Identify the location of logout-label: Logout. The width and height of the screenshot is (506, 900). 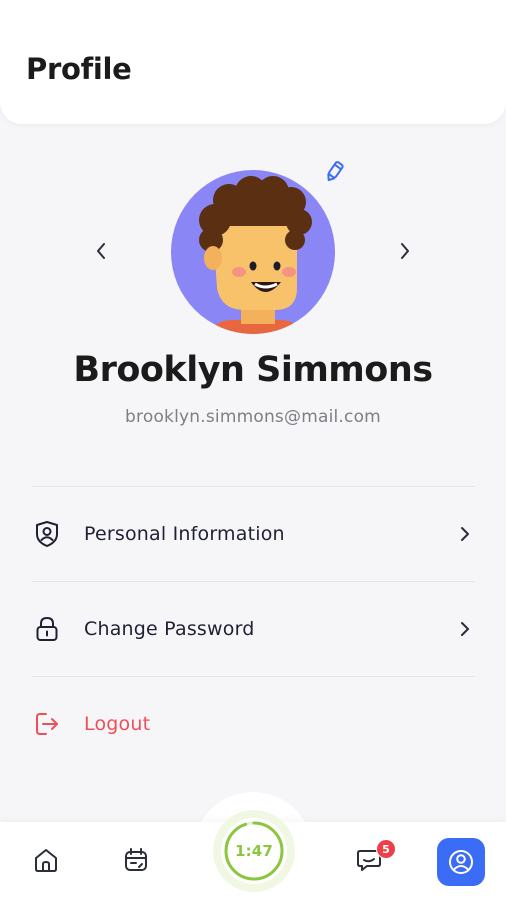
(117, 724).